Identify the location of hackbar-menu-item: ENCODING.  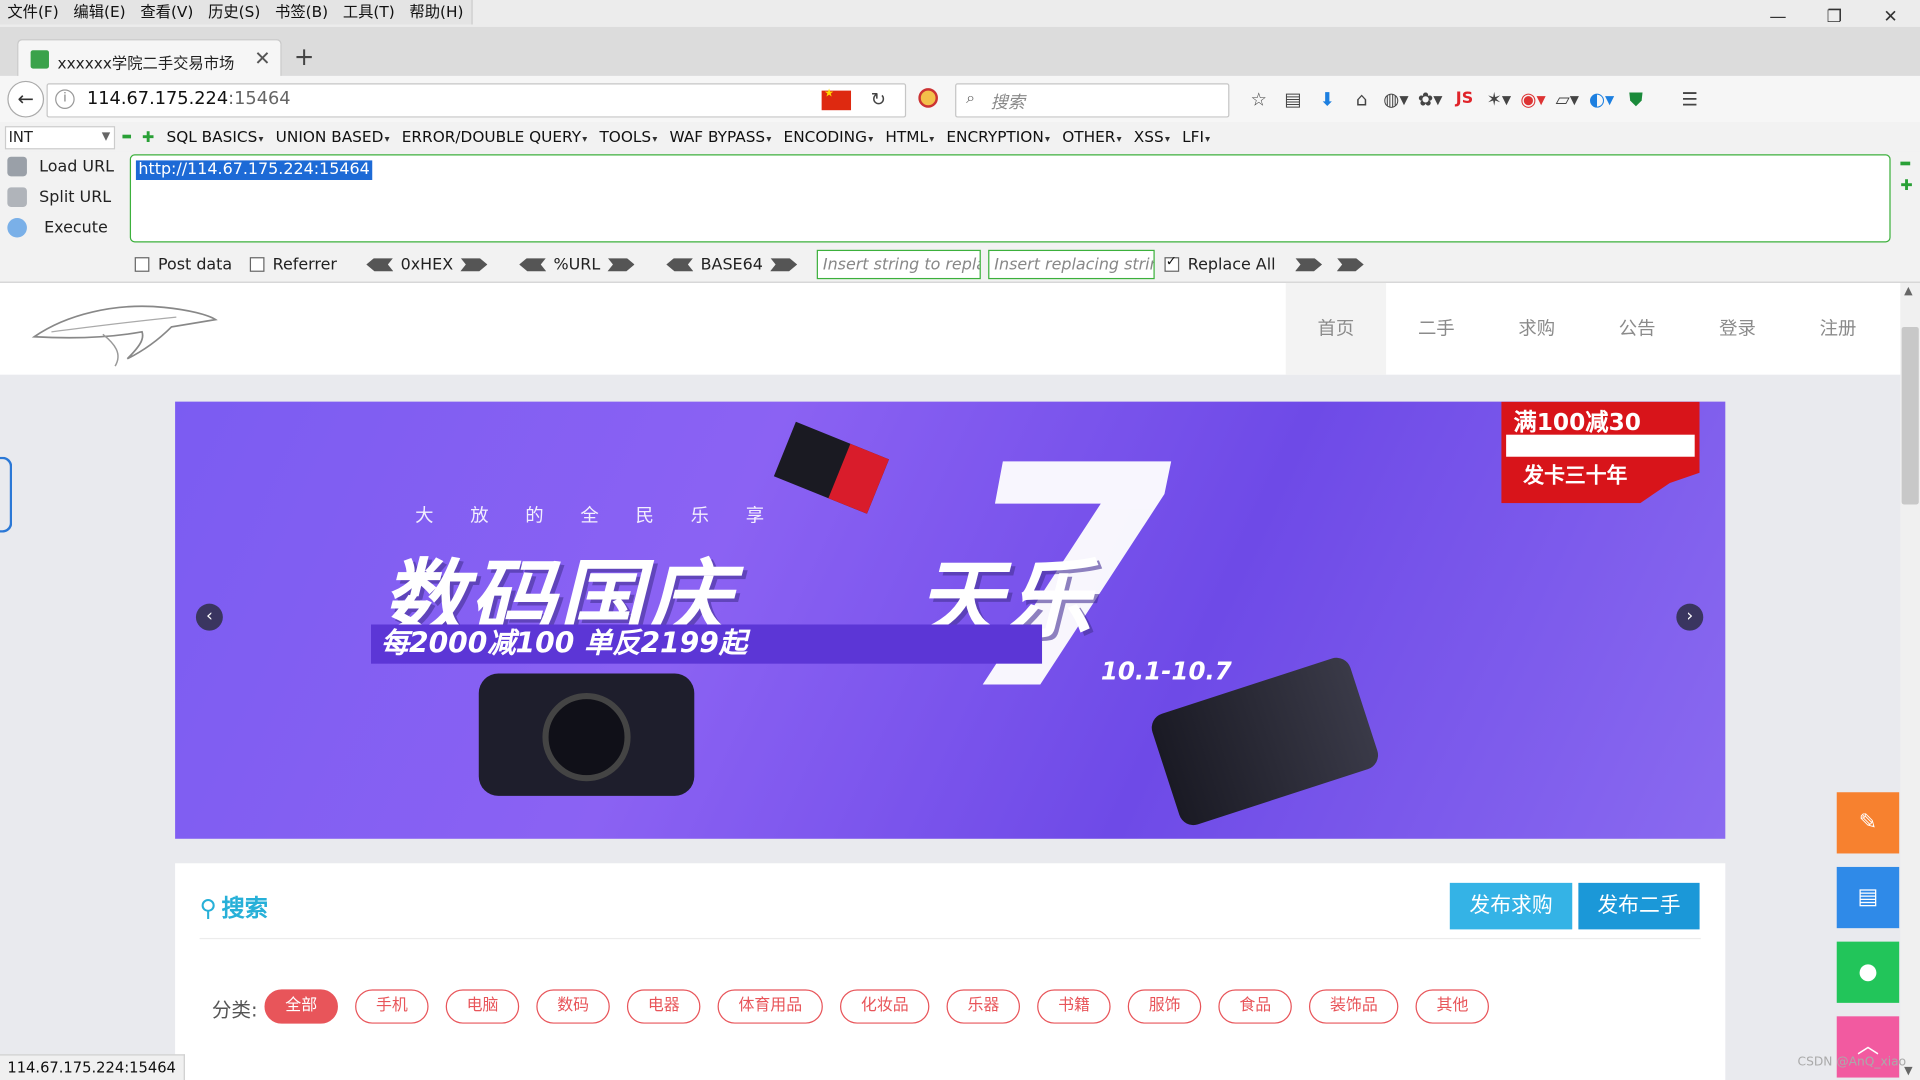
(829, 136).